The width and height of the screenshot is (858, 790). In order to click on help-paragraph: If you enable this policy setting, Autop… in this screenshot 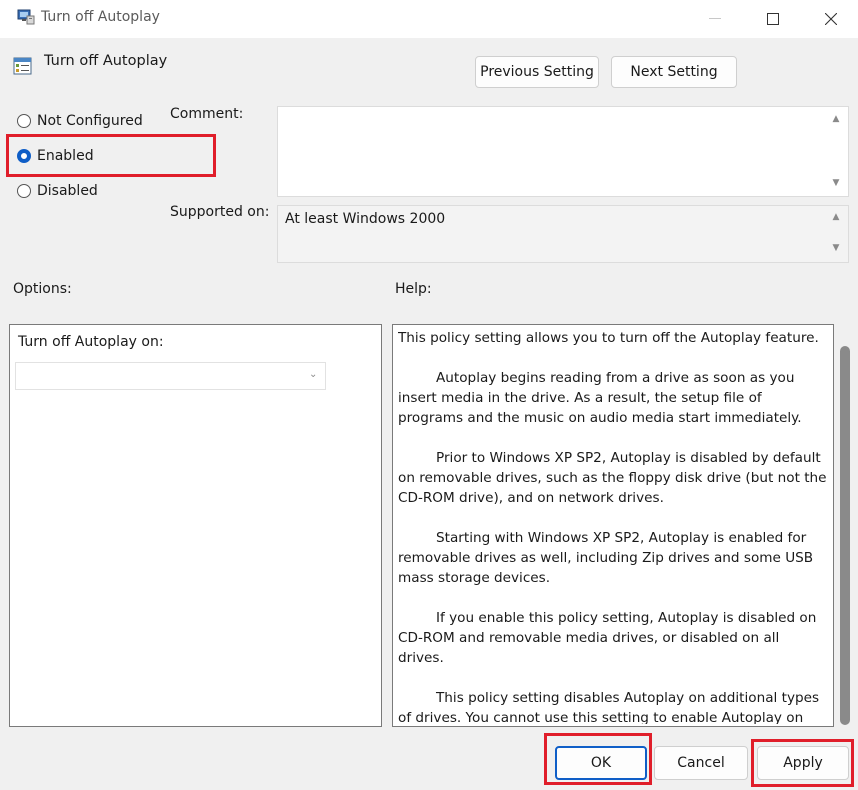, I will do `click(607, 638)`.